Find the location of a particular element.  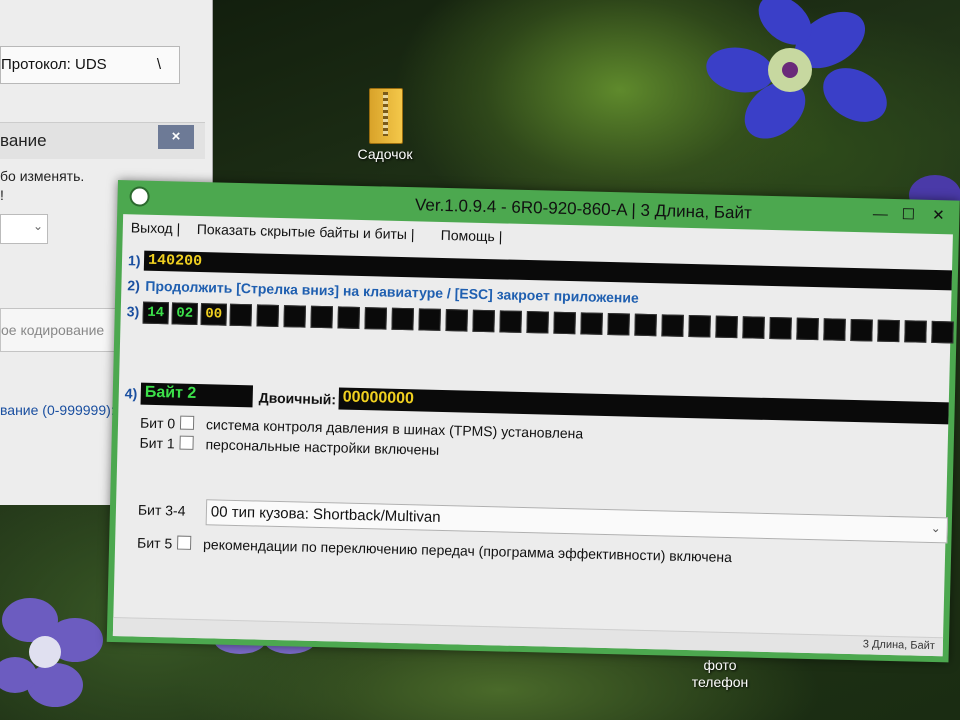

bit-5-checkbox is located at coordinates (184, 542).